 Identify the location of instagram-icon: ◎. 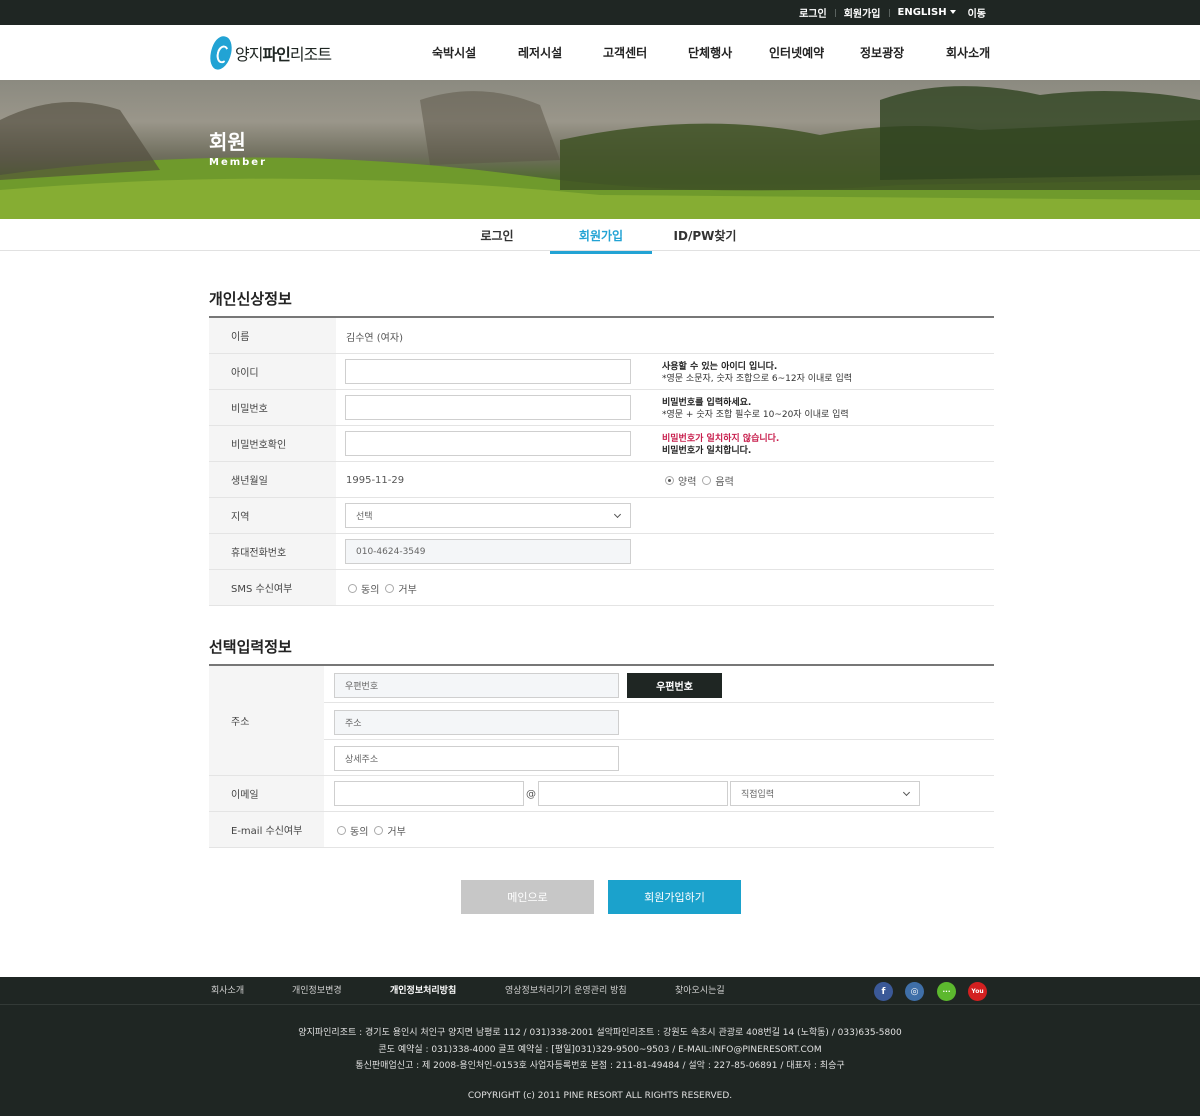
(914, 991).